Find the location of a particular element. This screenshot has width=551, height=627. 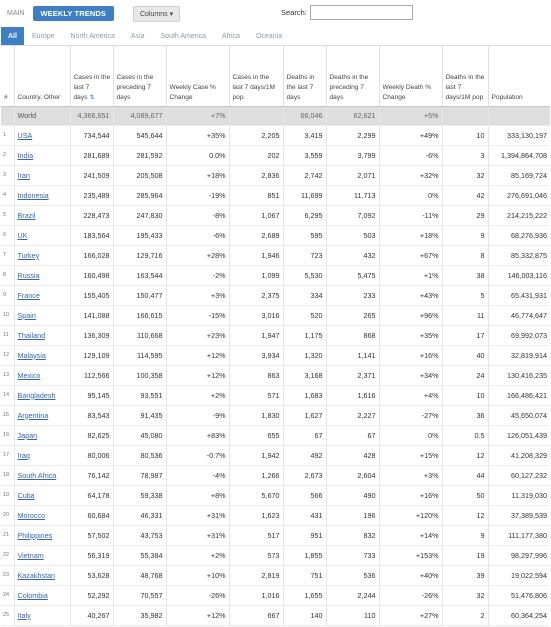

col-deaths-7d-header: Deaths in the last 7 days is located at coordinates (305, 76).